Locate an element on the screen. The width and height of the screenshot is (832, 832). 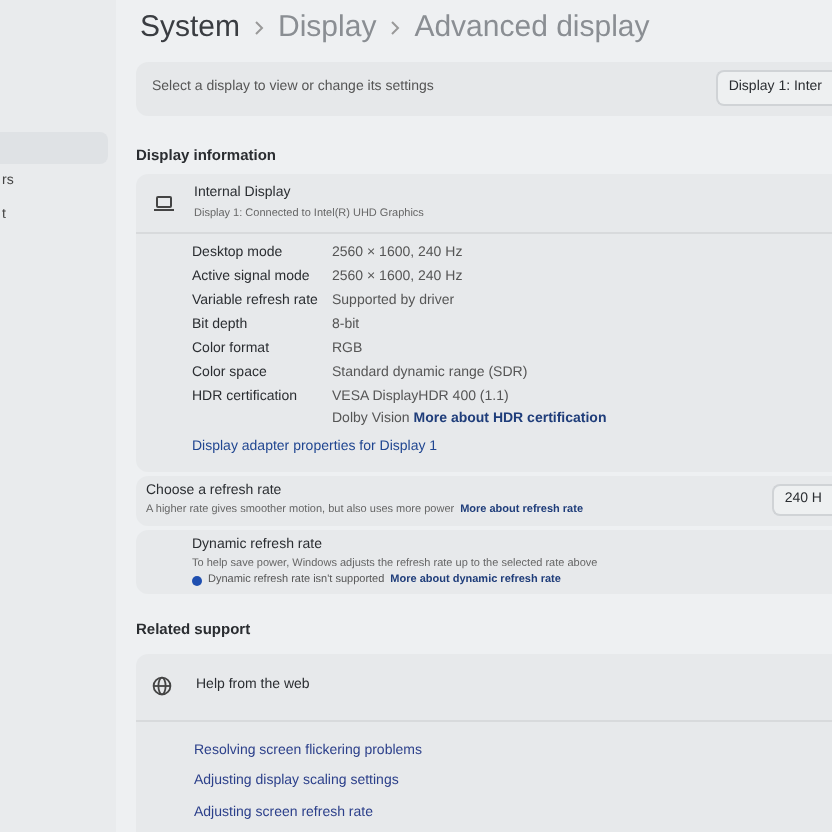
breadcrumb-item: Advanced display is located at coordinates (532, 28).